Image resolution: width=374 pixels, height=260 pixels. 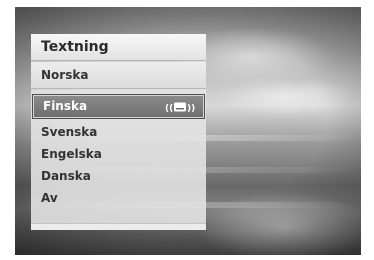 I want to click on option-av: Av, so click(x=118, y=198).